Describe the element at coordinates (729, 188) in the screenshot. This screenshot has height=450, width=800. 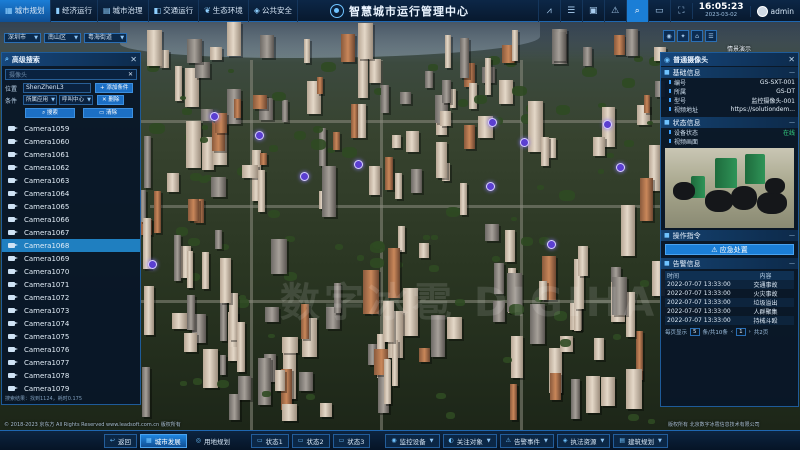
I see `video-feed-image` at that location.